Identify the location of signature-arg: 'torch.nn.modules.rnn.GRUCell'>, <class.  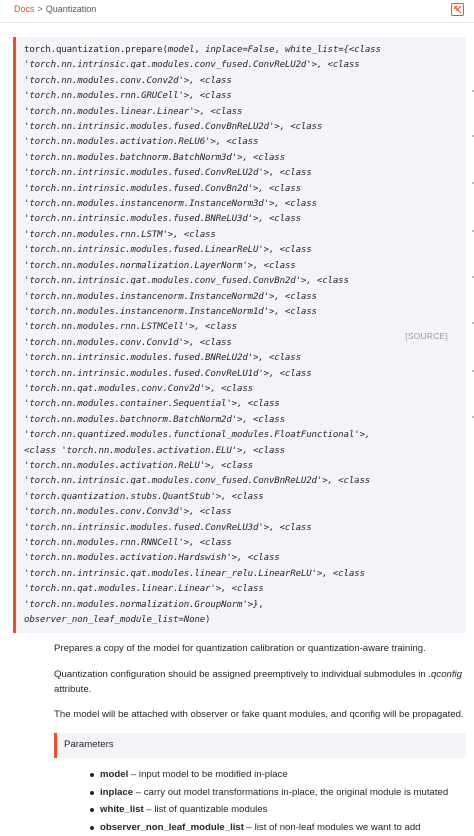
(128, 96).